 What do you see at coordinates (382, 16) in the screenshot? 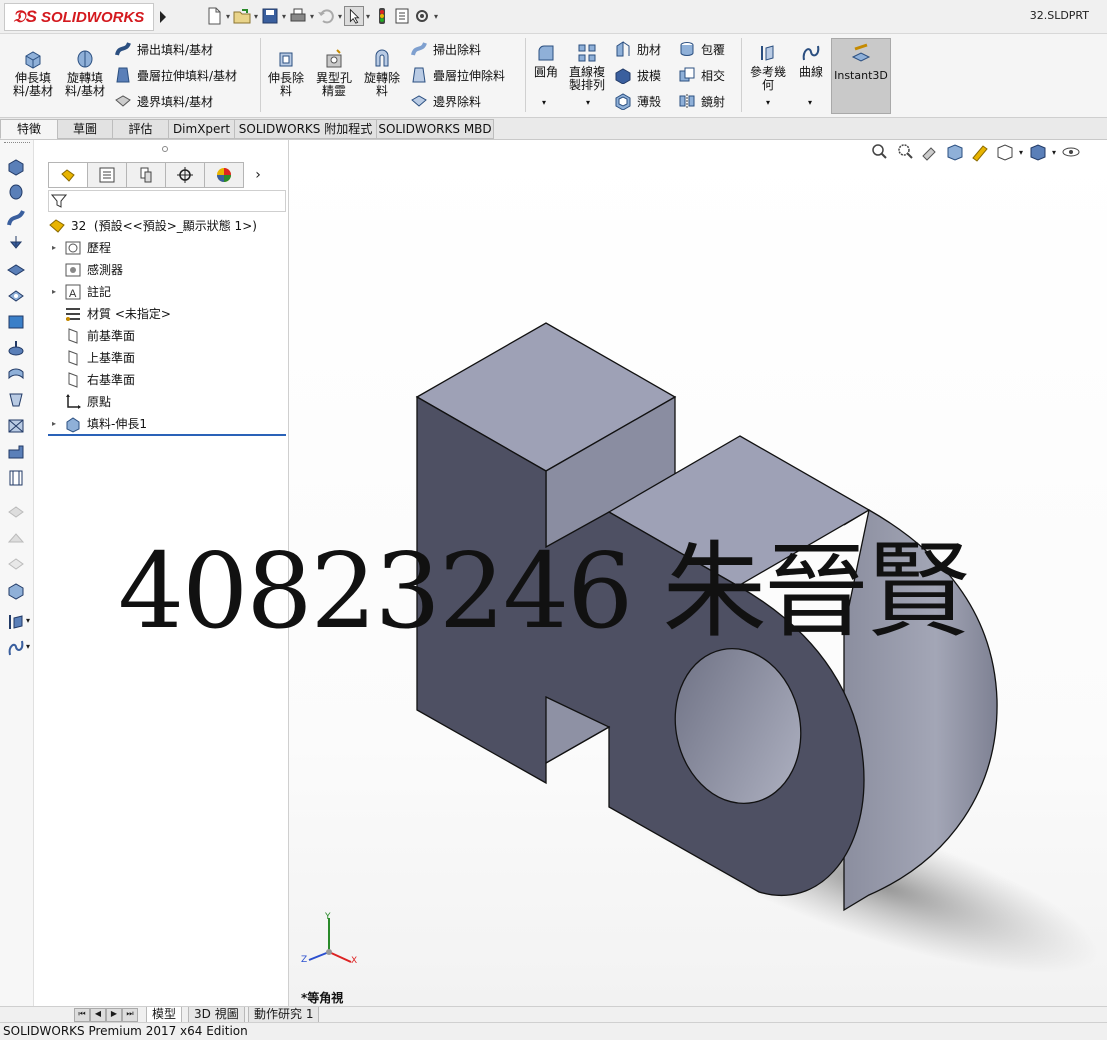
I see `rebuild-traffic-light-icon` at bounding box center [382, 16].